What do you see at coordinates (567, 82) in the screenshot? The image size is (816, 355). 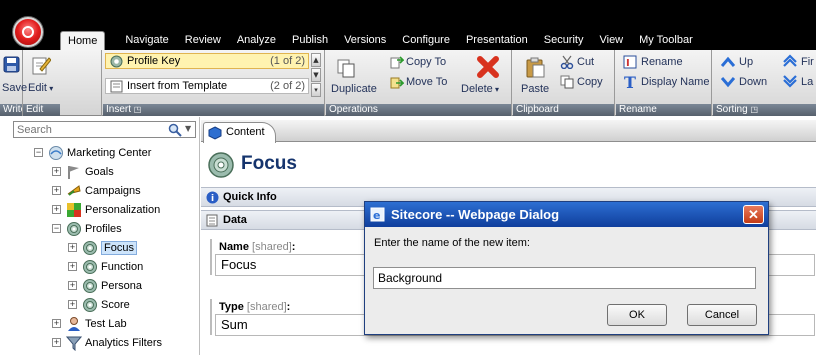 I see `copy-icon` at bounding box center [567, 82].